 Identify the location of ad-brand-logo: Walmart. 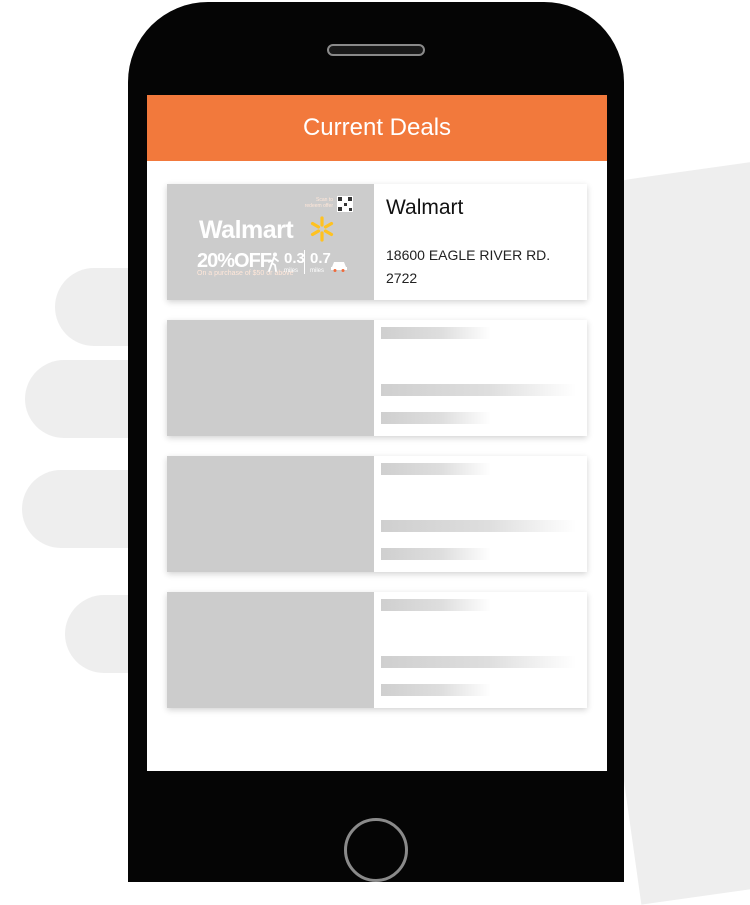
(246, 230).